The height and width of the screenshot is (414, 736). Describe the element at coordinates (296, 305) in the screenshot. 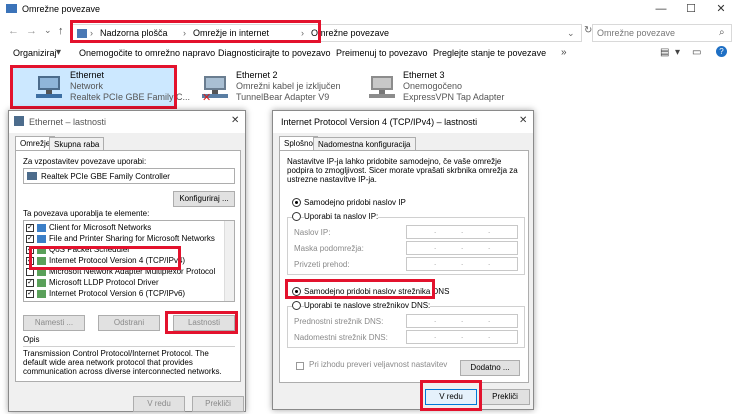

I see `manual-dns-radio` at that location.